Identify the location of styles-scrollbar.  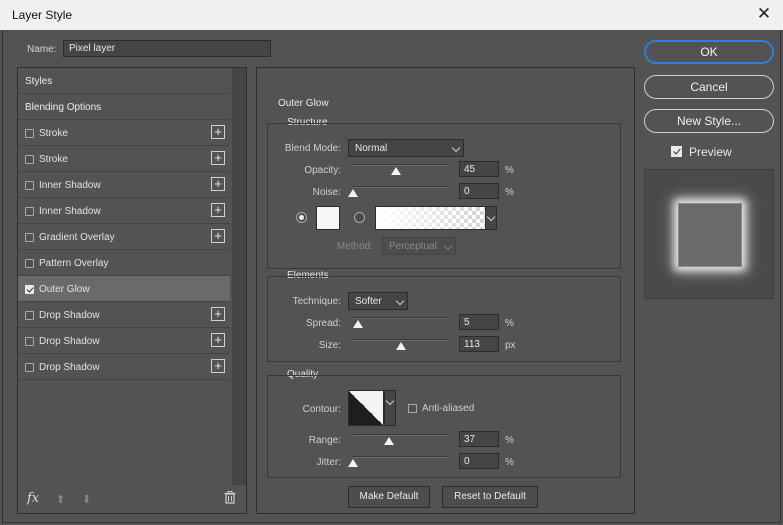
(239, 276).